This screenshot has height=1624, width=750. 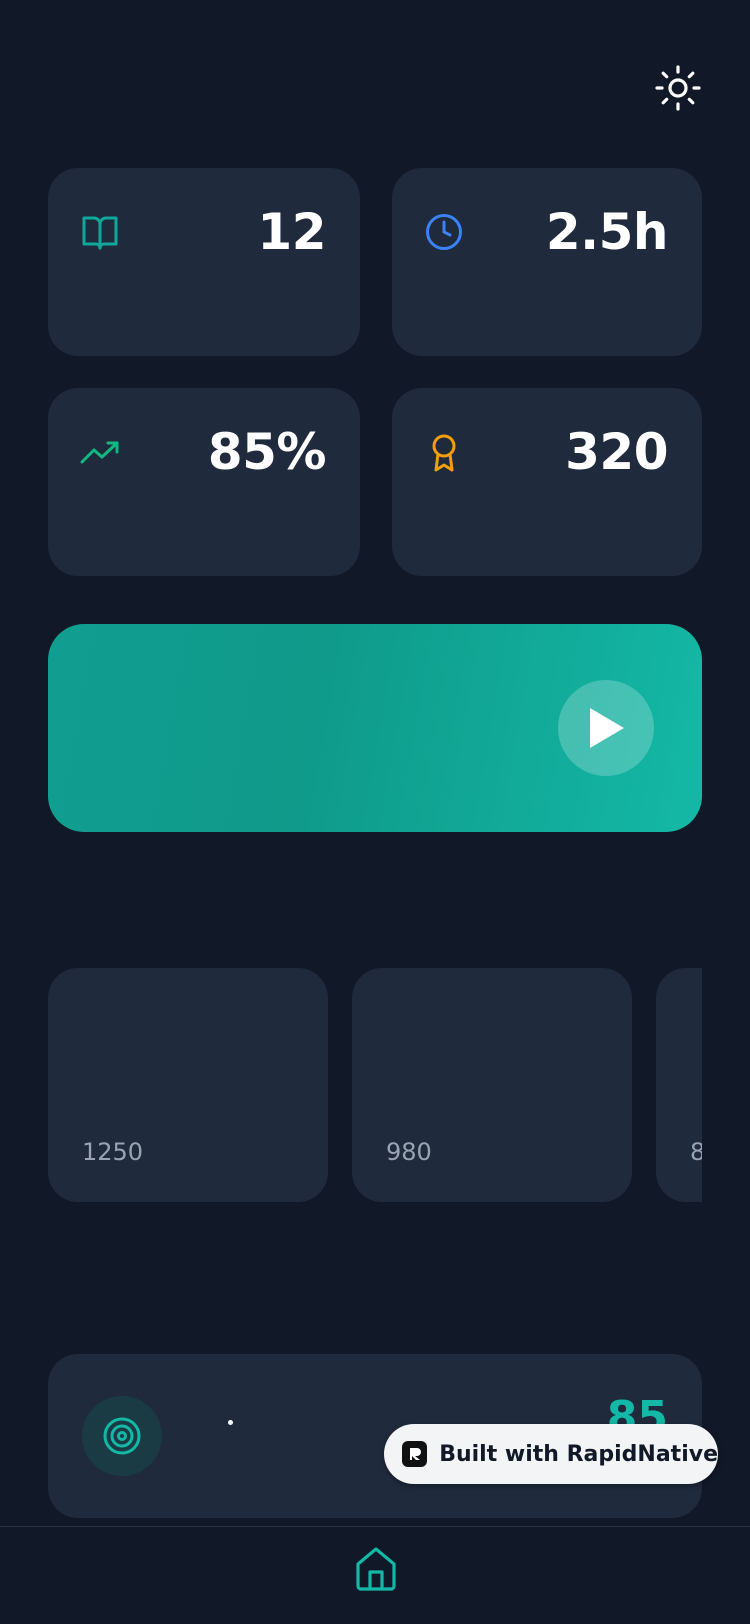 What do you see at coordinates (415, 1454) in the screenshot?
I see `rapidnative-logo-icon` at bounding box center [415, 1454].